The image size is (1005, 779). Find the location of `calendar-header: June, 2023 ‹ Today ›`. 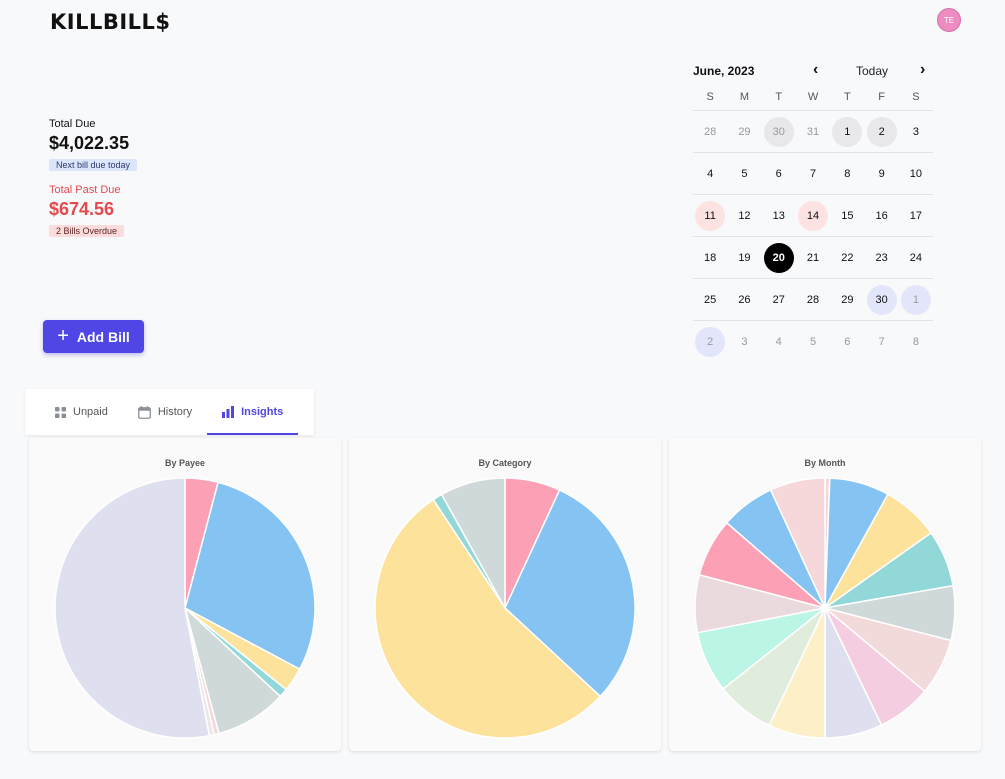

calendar-header: June, 2023 ‹ Today › is located at coordinates (813, 71).